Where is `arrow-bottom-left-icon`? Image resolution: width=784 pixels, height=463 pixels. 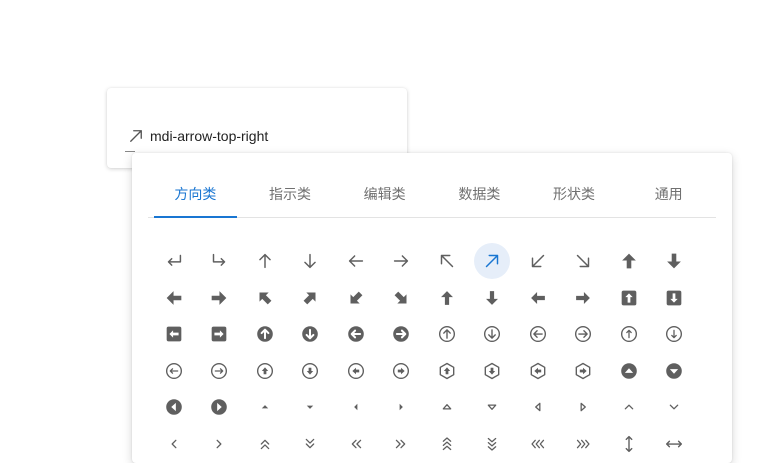 arrow-bottom-left-icon is located at coordinates (538, 261).